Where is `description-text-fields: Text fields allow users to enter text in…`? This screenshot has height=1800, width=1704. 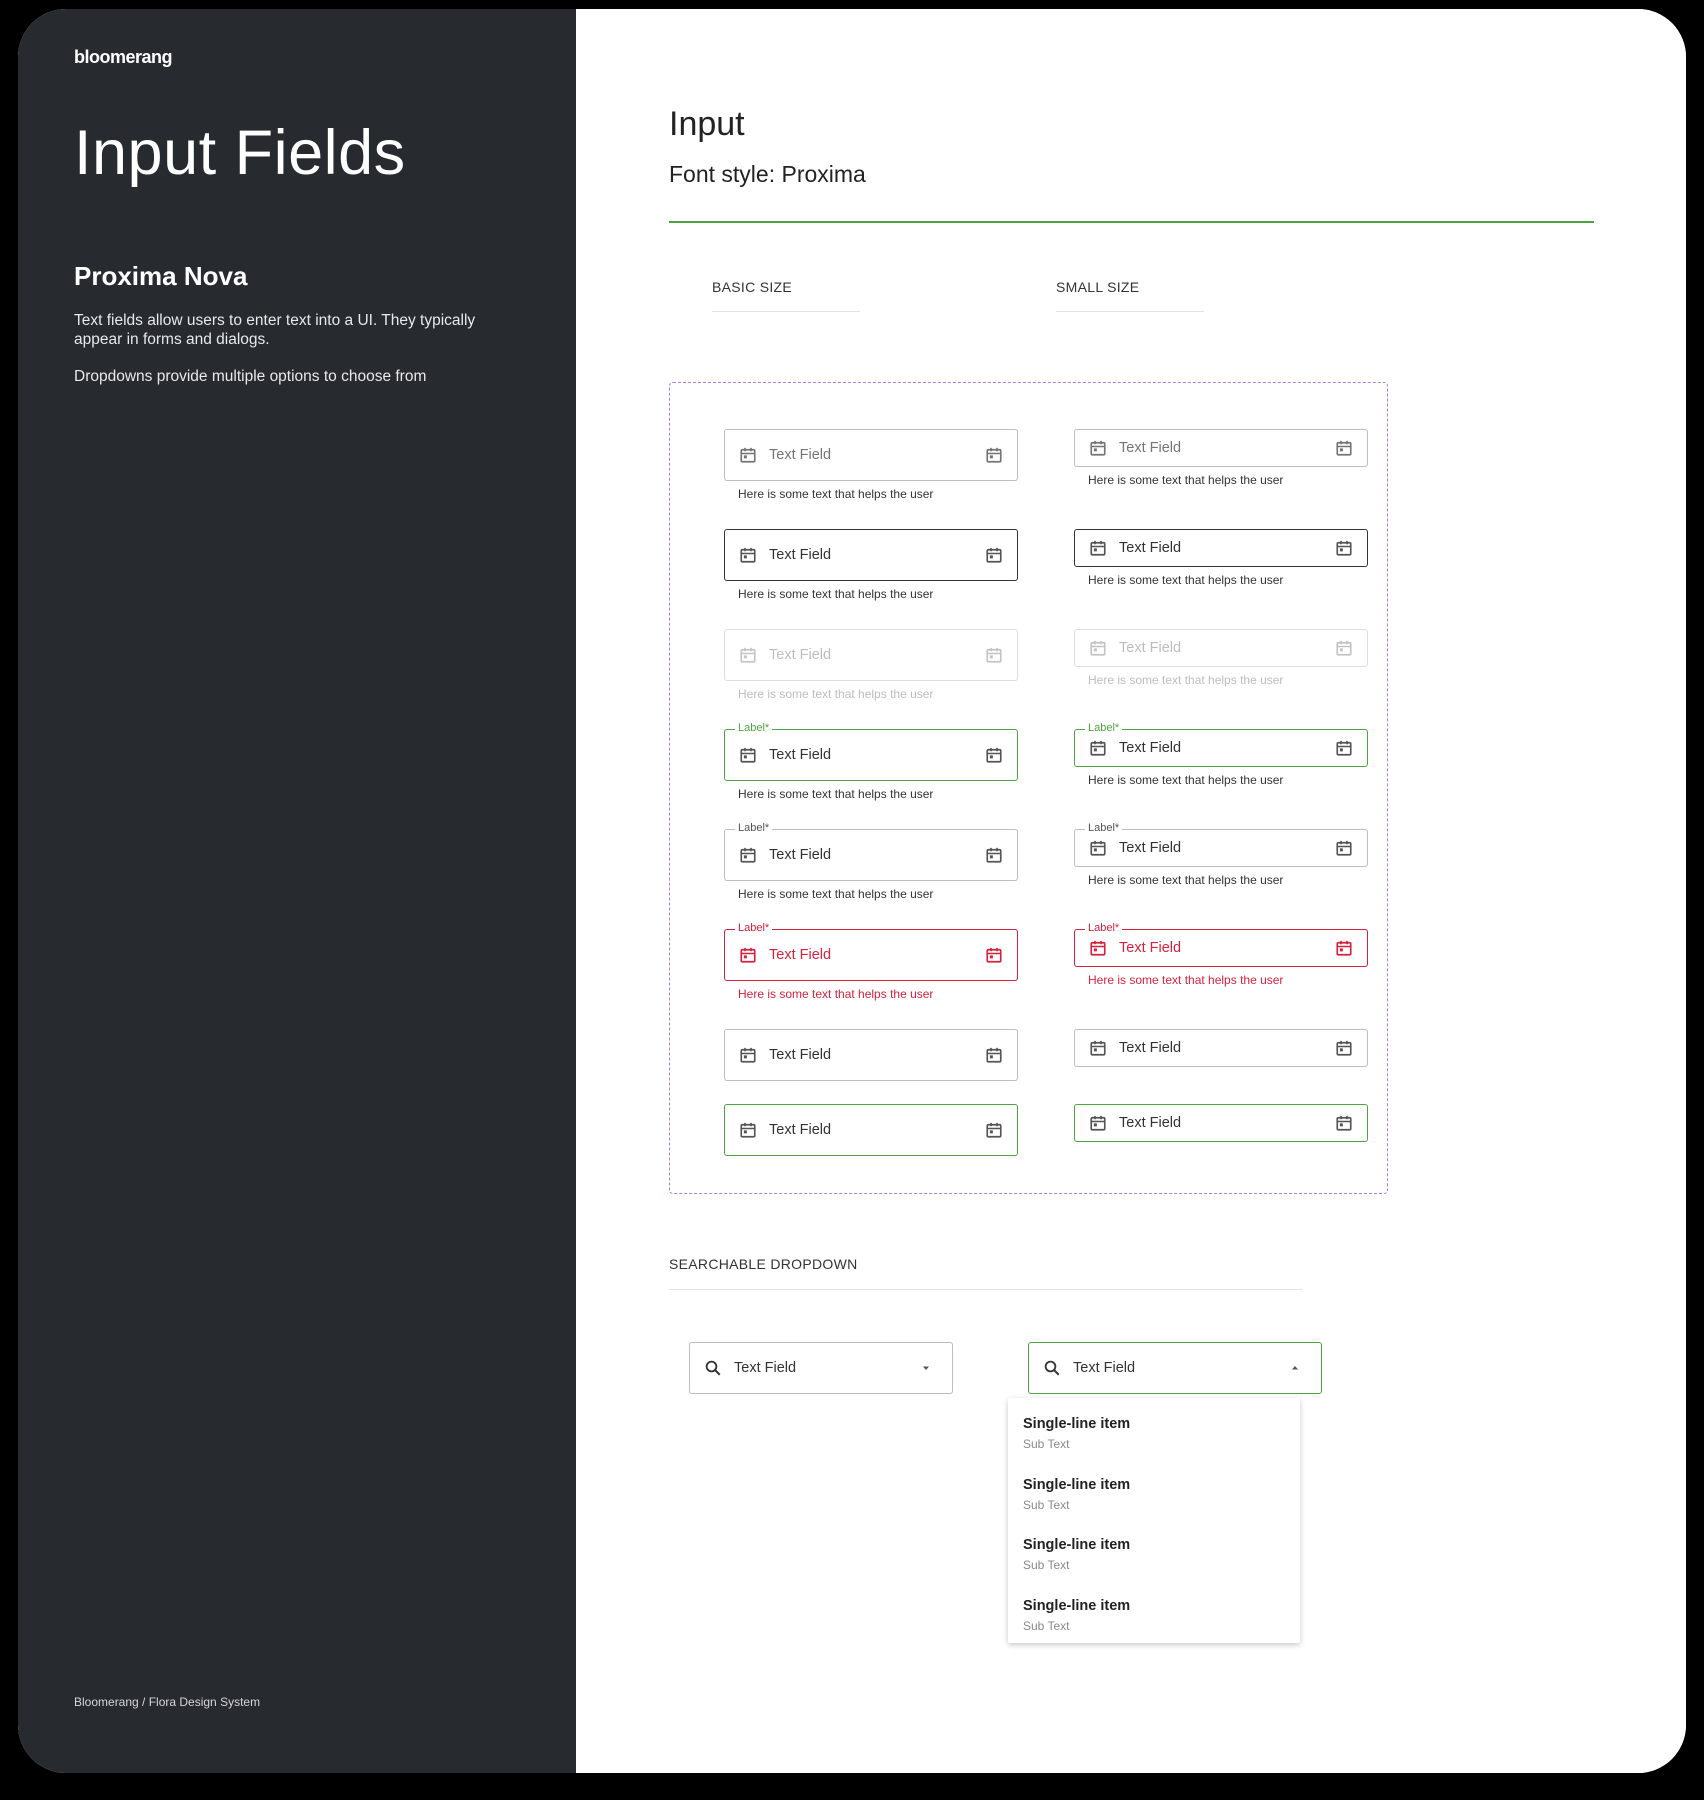
description-text-fields: Text fields allow users to enter text in… is located at coordinates (275, 330).